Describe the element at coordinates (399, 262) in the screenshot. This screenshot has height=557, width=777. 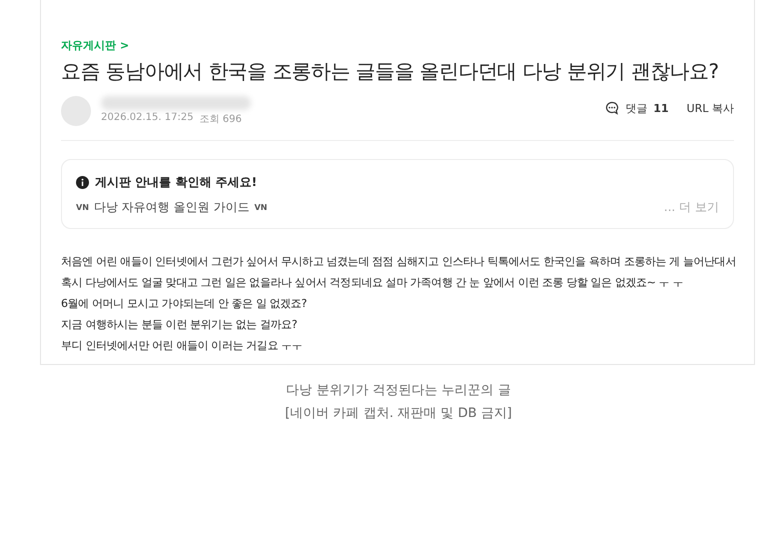
I see `body-paragraph: 처음엔 어린 애들이 인터넷에서 그런가 싶어서 무시하고 넘겼는데 점점 심해지고 인스타나 틱톡에서도 한국인을 욕하며 조롱하는 게 늘어난대서` at that location.